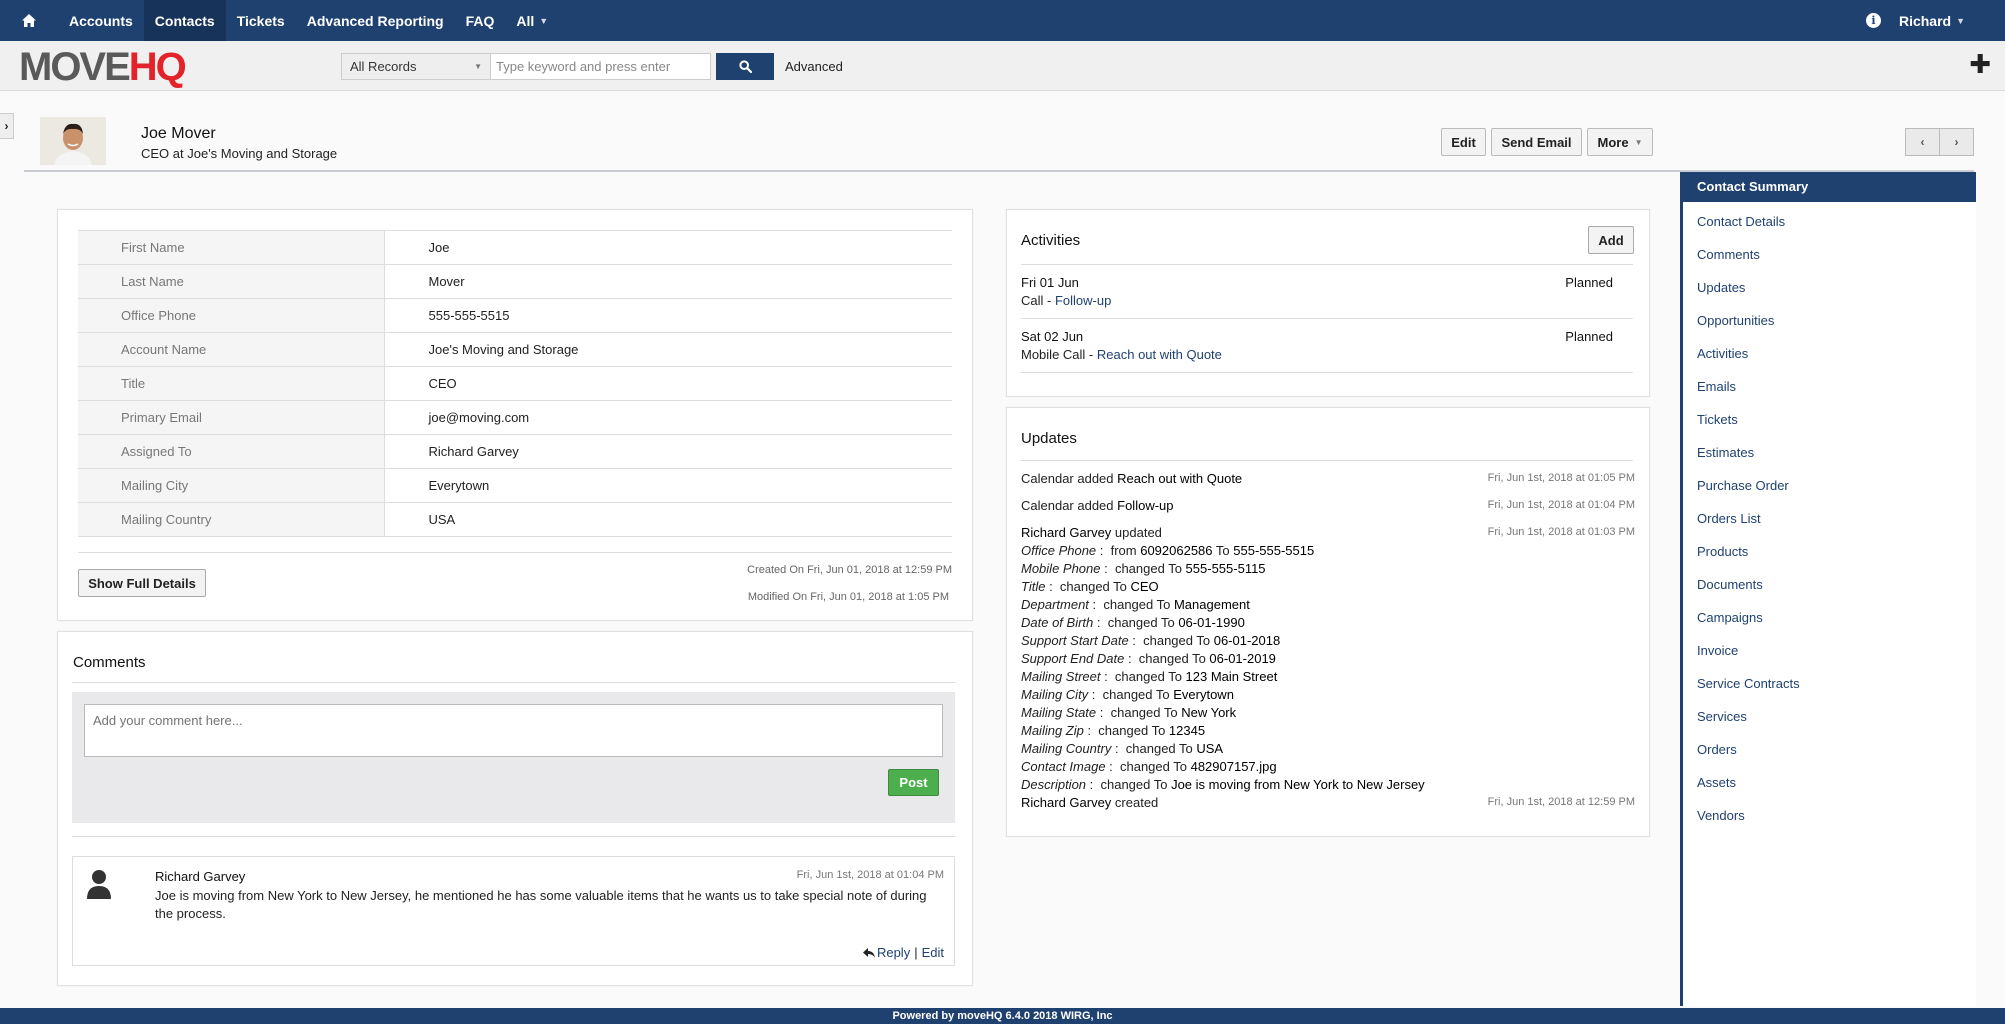  I want to click on change-field: Title, so click(1033, 586).